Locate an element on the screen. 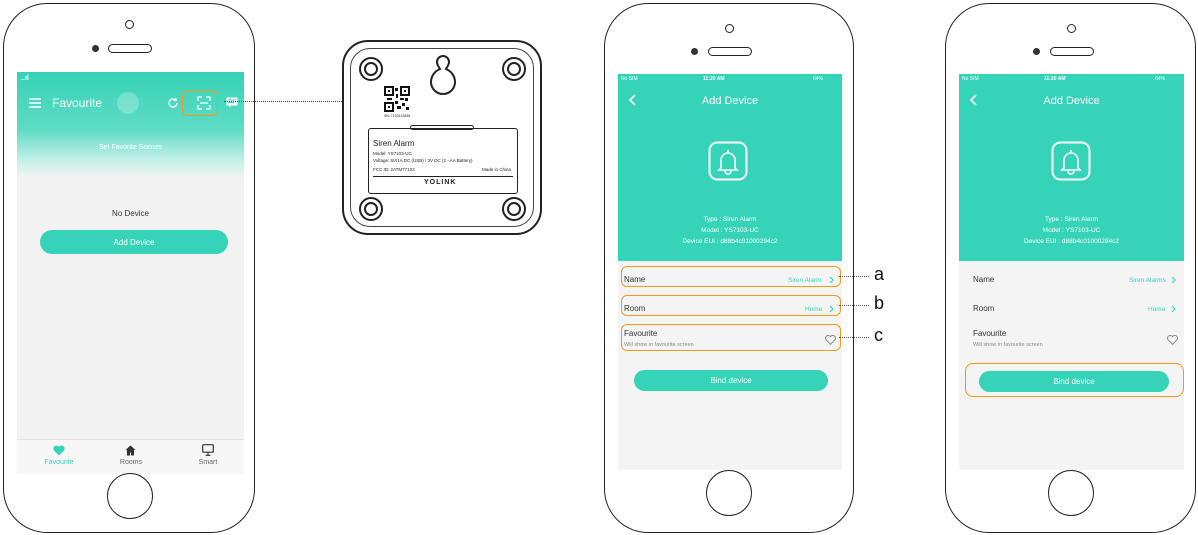 The height and width of the screenshot is (535, 1198). screw-tr is located at coordinates (514, 69).